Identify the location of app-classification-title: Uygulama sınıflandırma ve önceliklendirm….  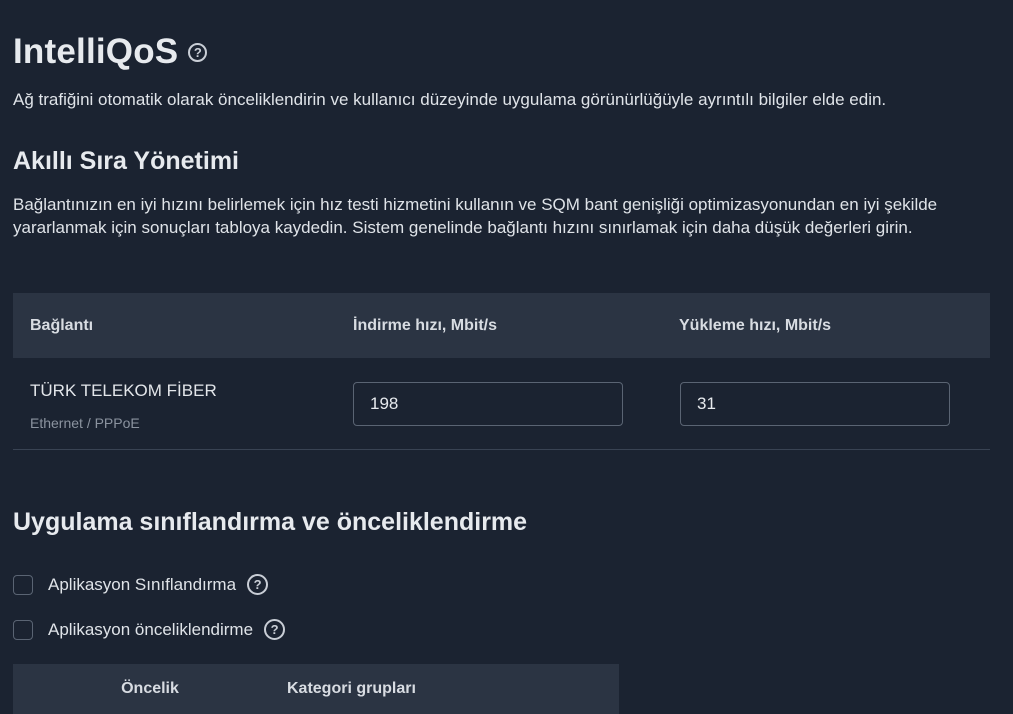
(270, 522).